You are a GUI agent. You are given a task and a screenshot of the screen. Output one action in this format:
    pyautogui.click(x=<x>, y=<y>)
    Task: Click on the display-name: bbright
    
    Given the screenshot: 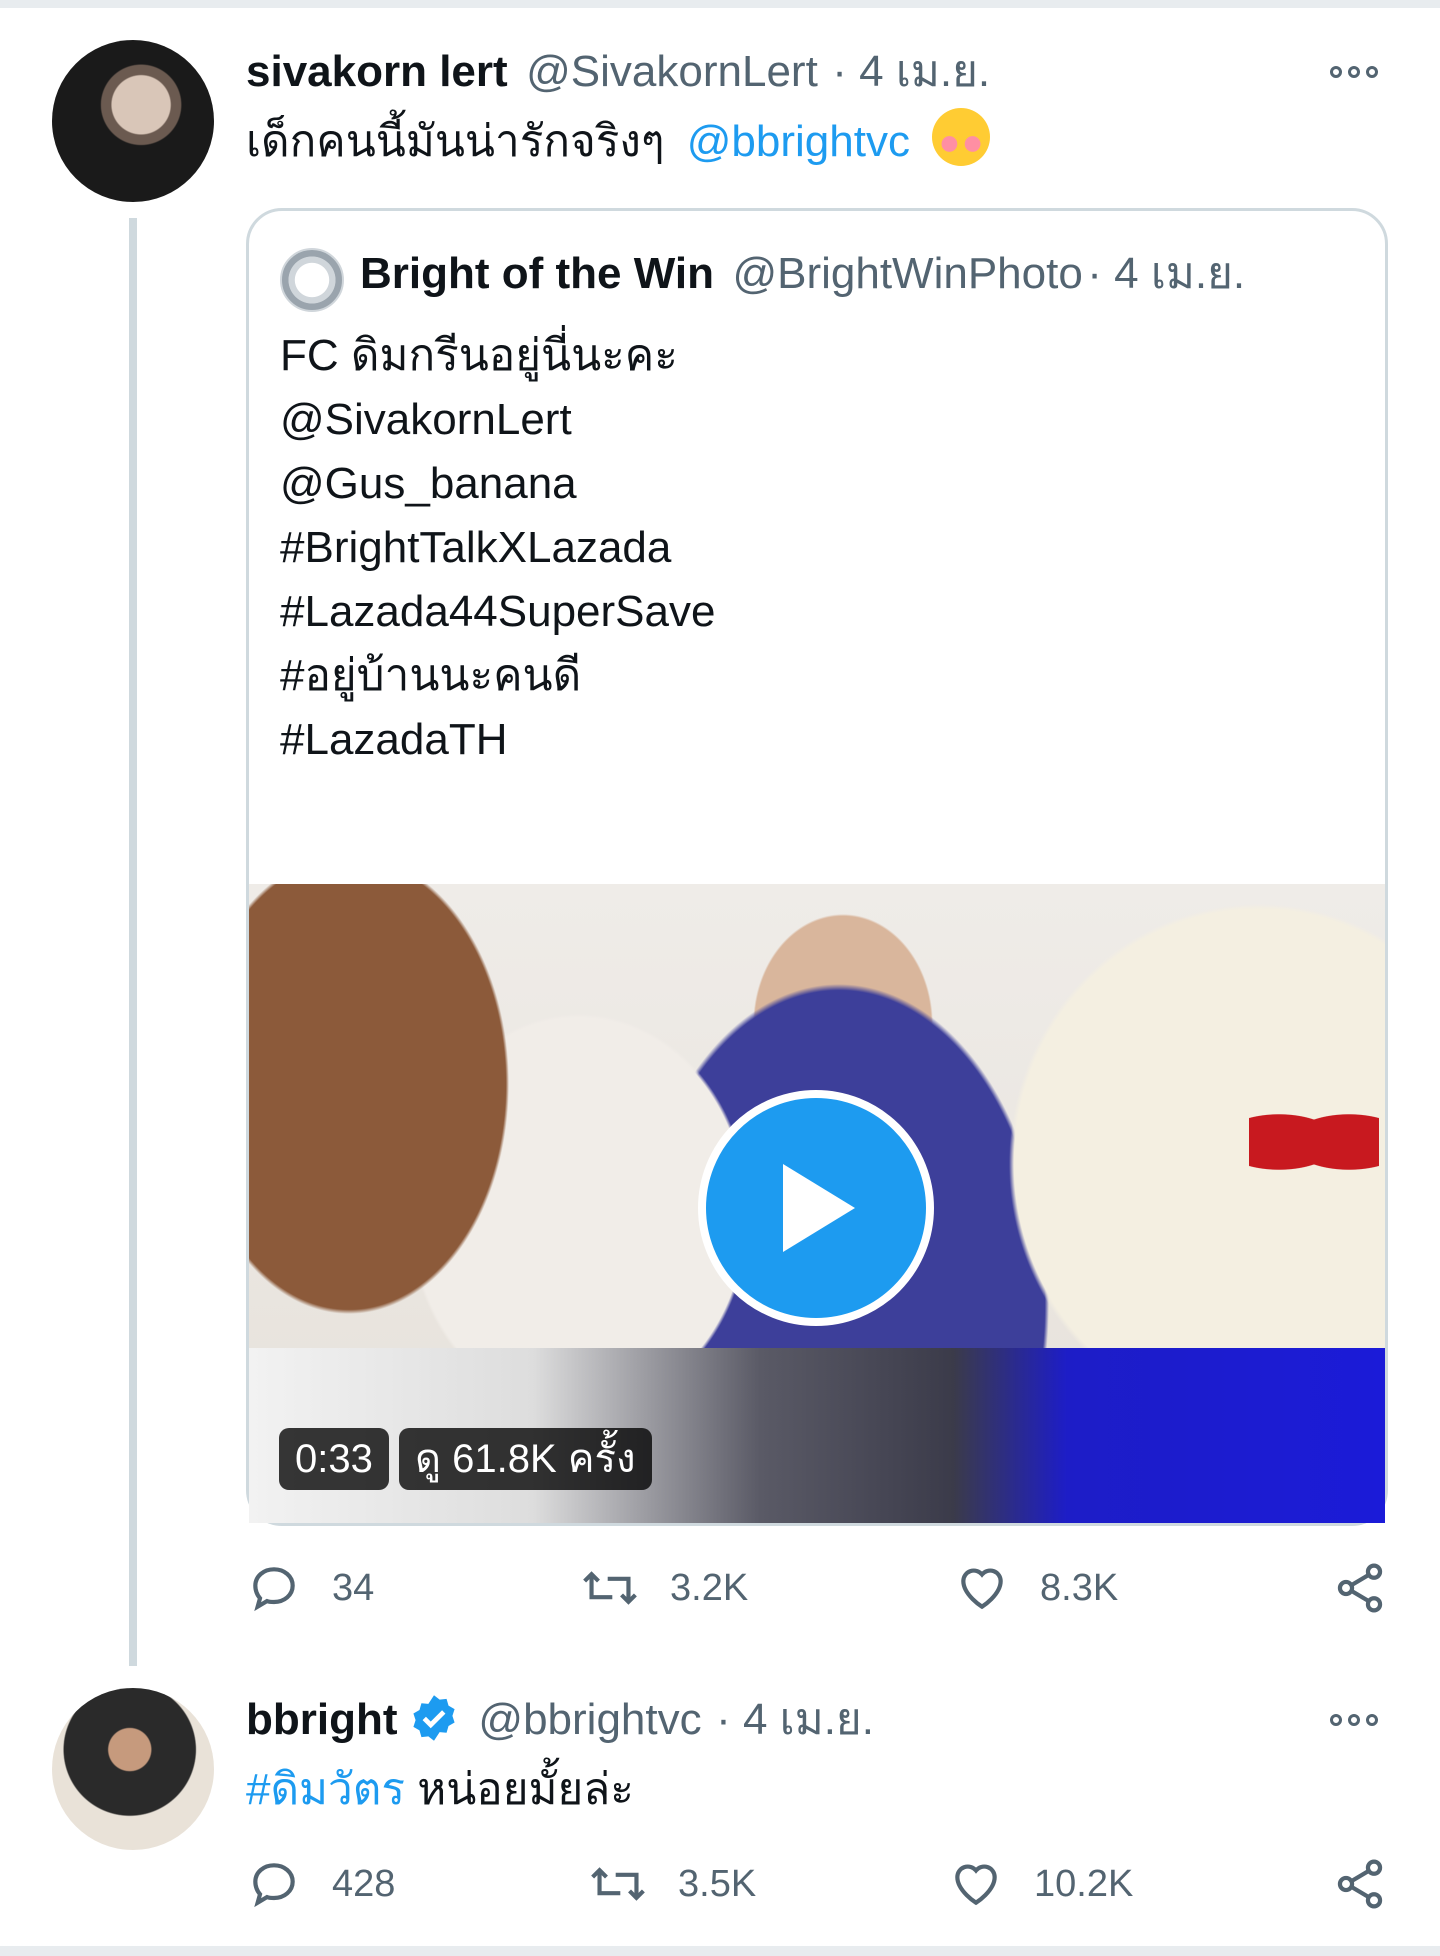 What is the action you would take?
    pyautogui.click(x=322, y=1719)
    